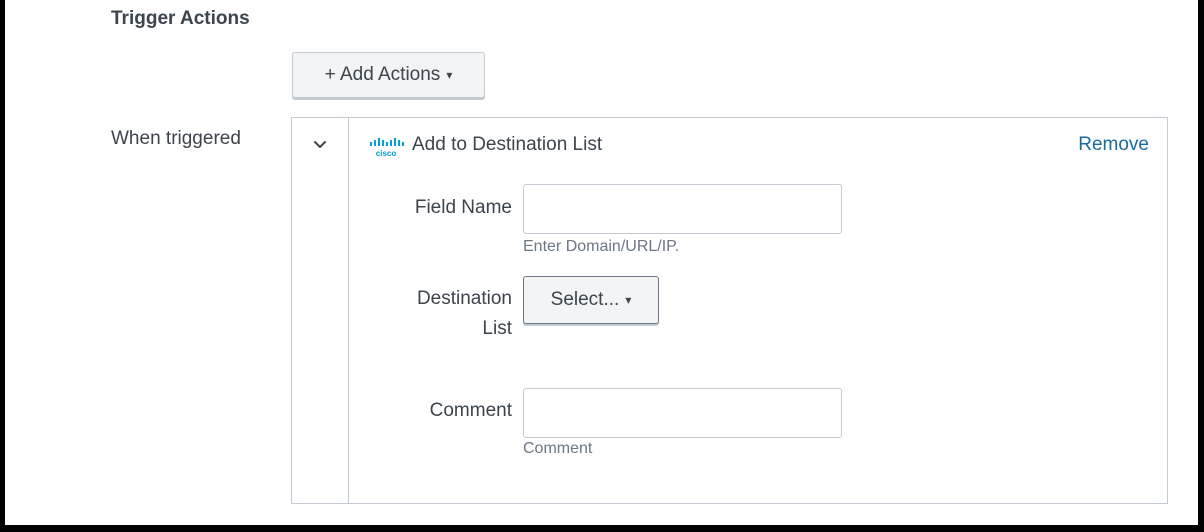 This screenshot has width=1204, height=532. What do you see at coordinates (320, 145) in the screenshot?
I see `chevron-down-icon` at bounding box center [320, 145].